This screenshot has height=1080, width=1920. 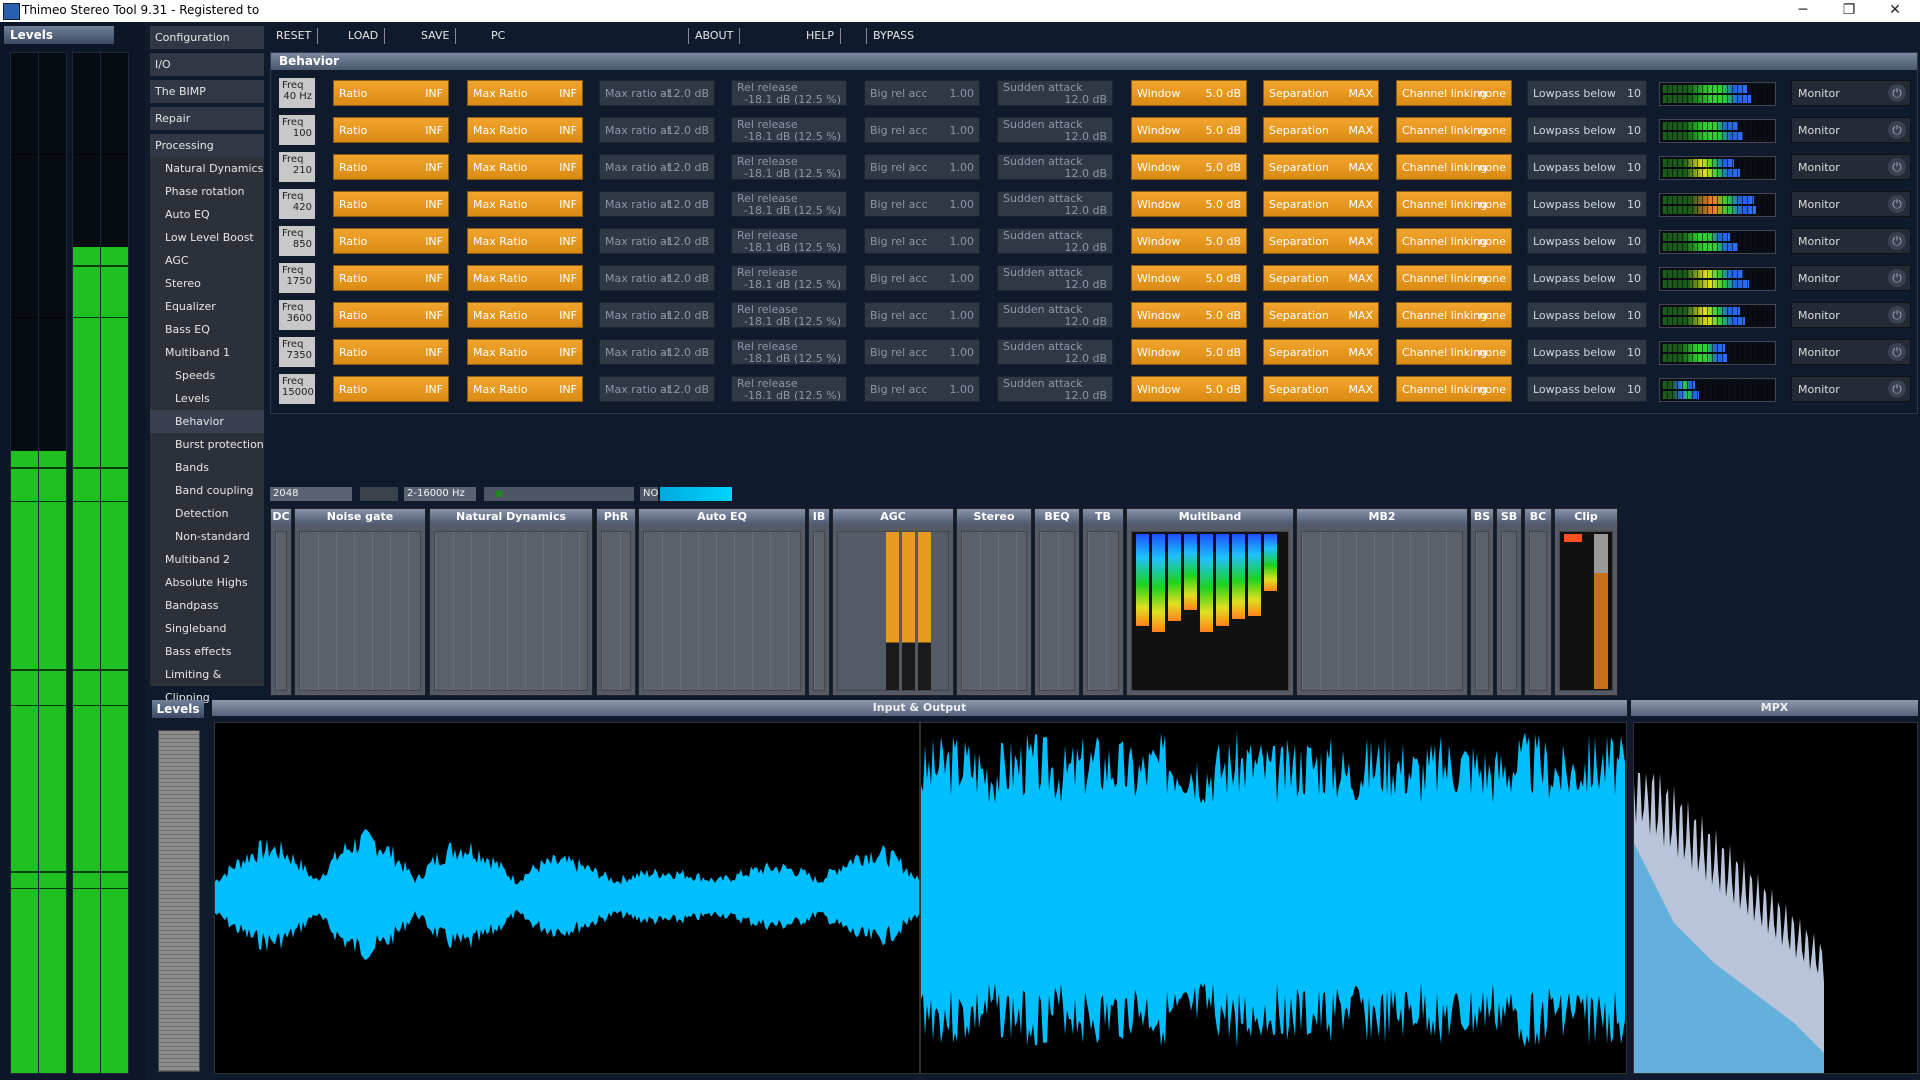 I want to click on module-dc: DC, so click(x=281, y=602).